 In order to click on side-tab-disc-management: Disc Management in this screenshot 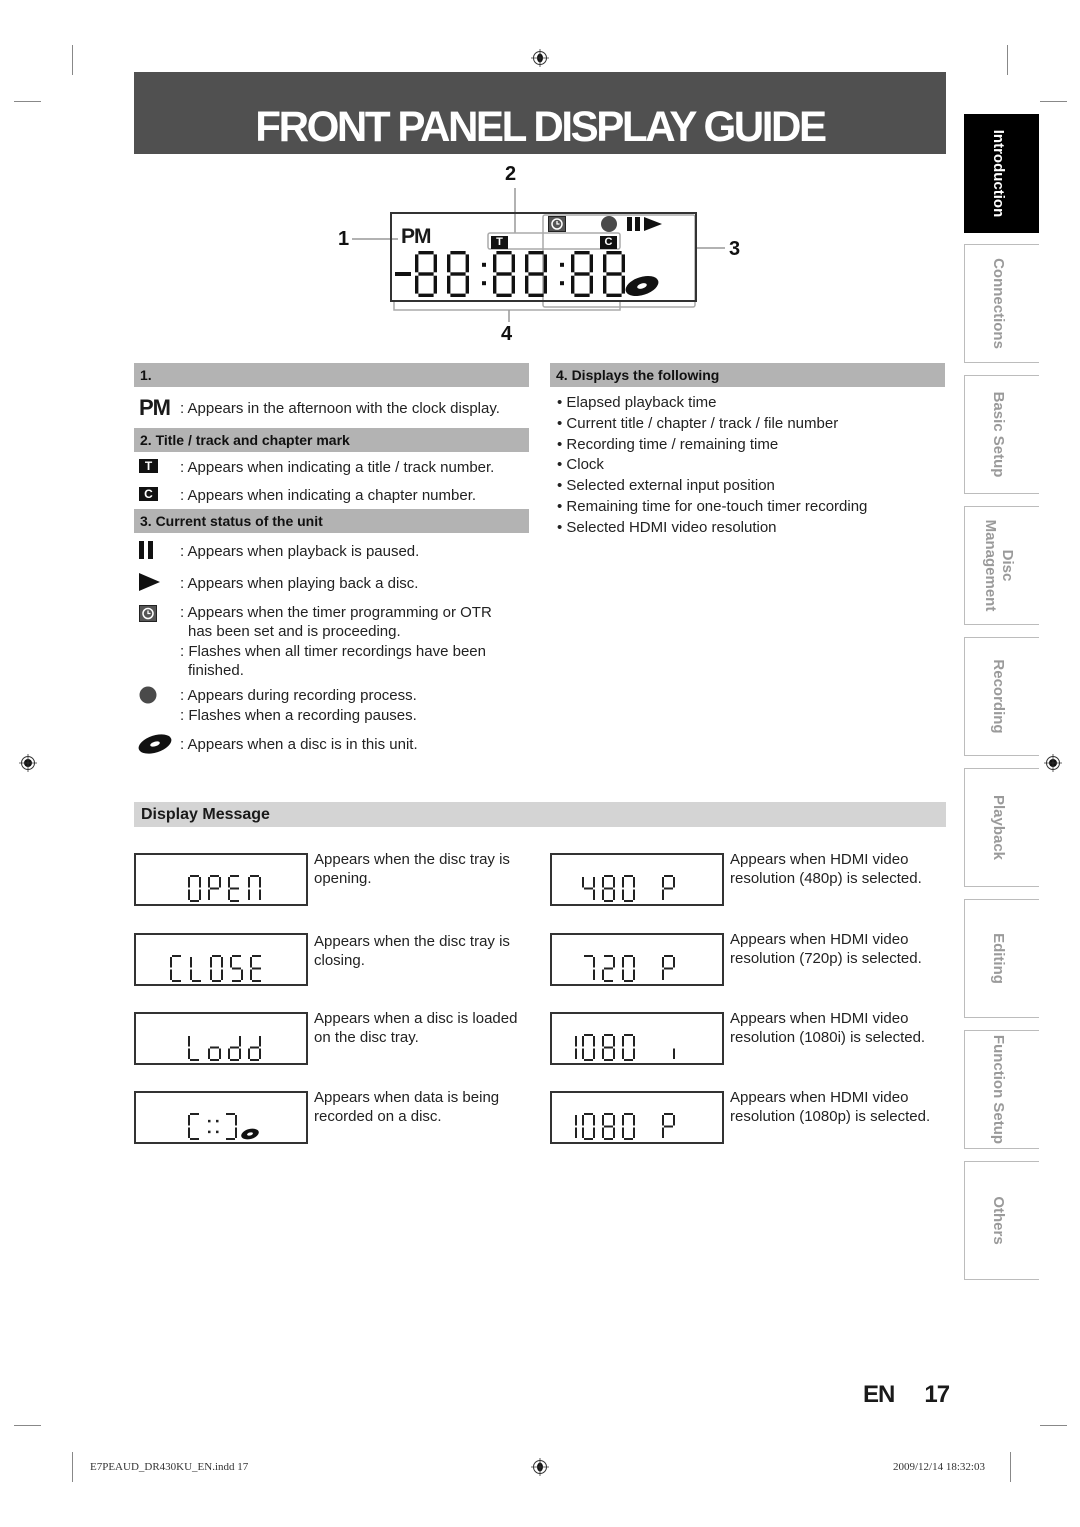, I will do `click(1001, 565)`.